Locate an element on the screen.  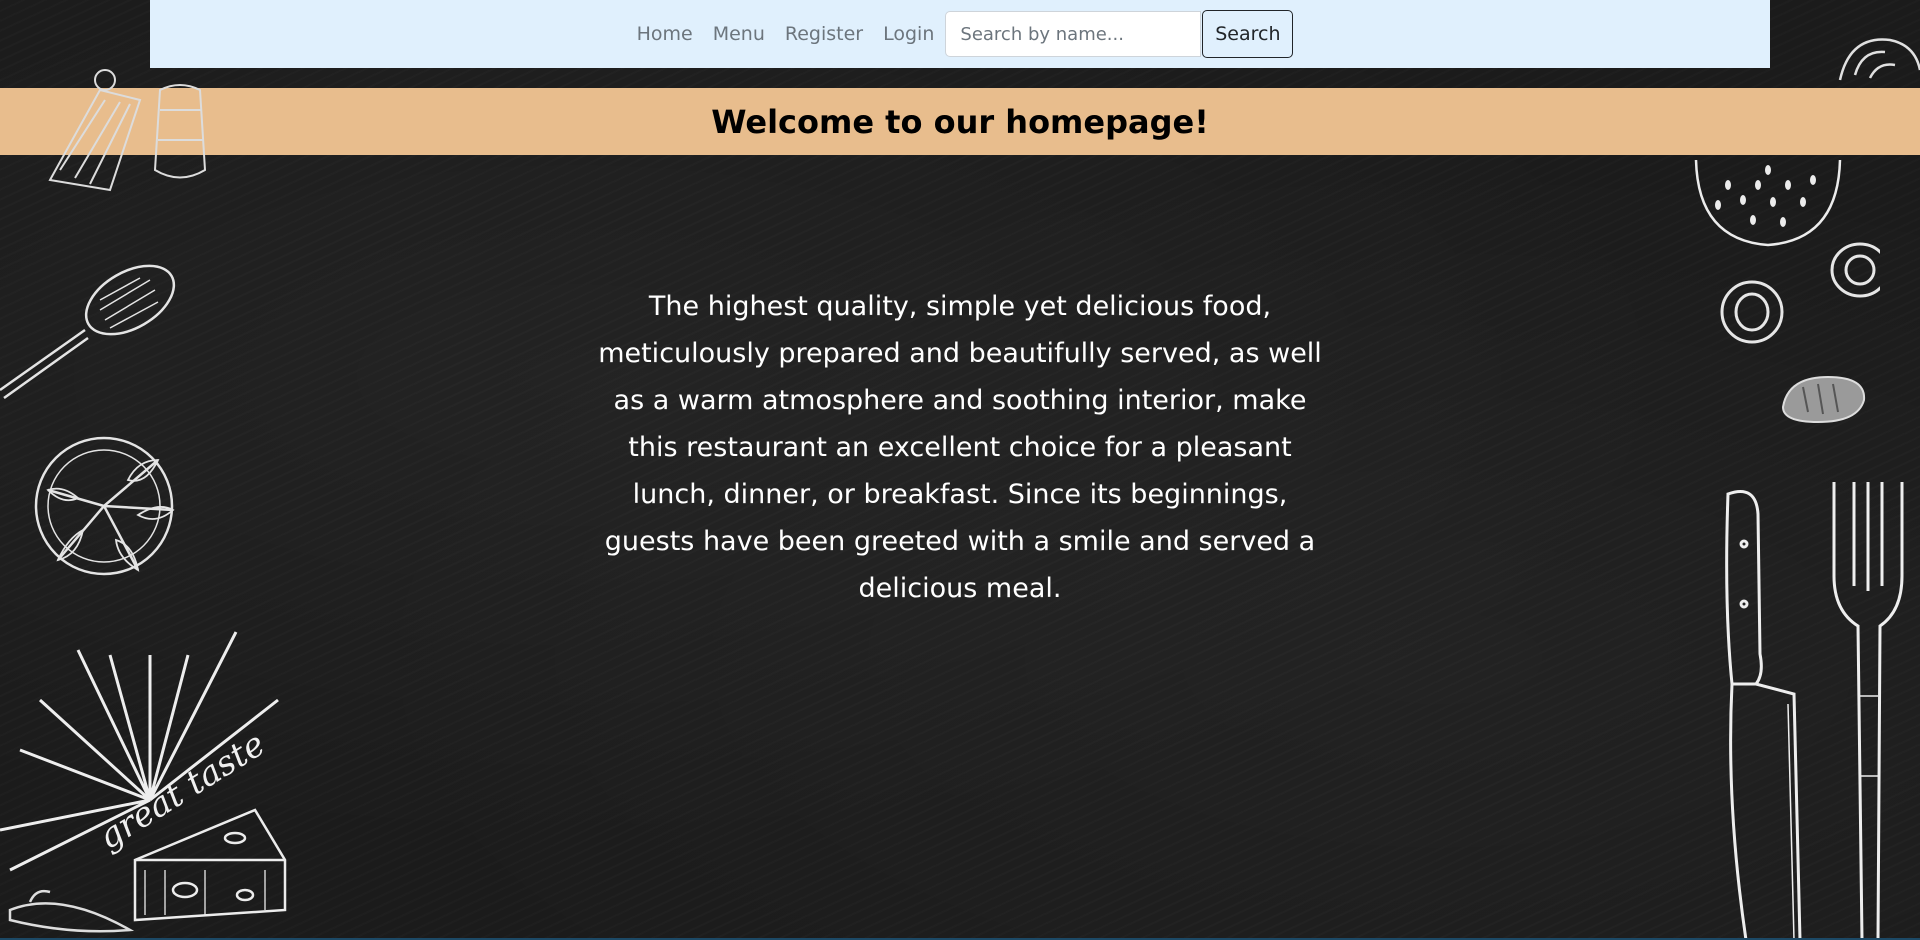
welcome-banner: Welcome to our homepage! is located at coordinates (960, 121).